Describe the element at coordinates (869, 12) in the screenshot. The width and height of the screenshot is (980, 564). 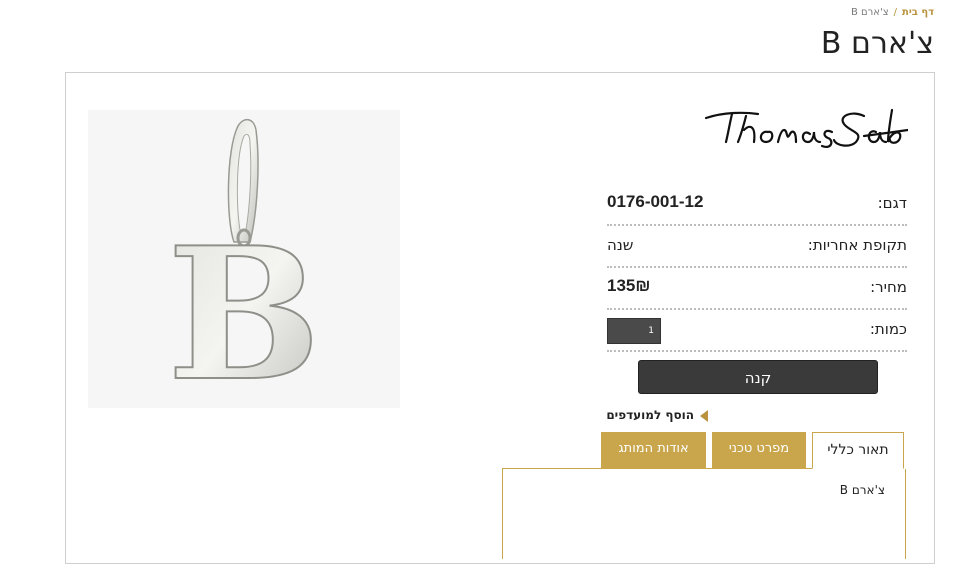
I see `breadcrumb-current: צ'ארם B` at that location.